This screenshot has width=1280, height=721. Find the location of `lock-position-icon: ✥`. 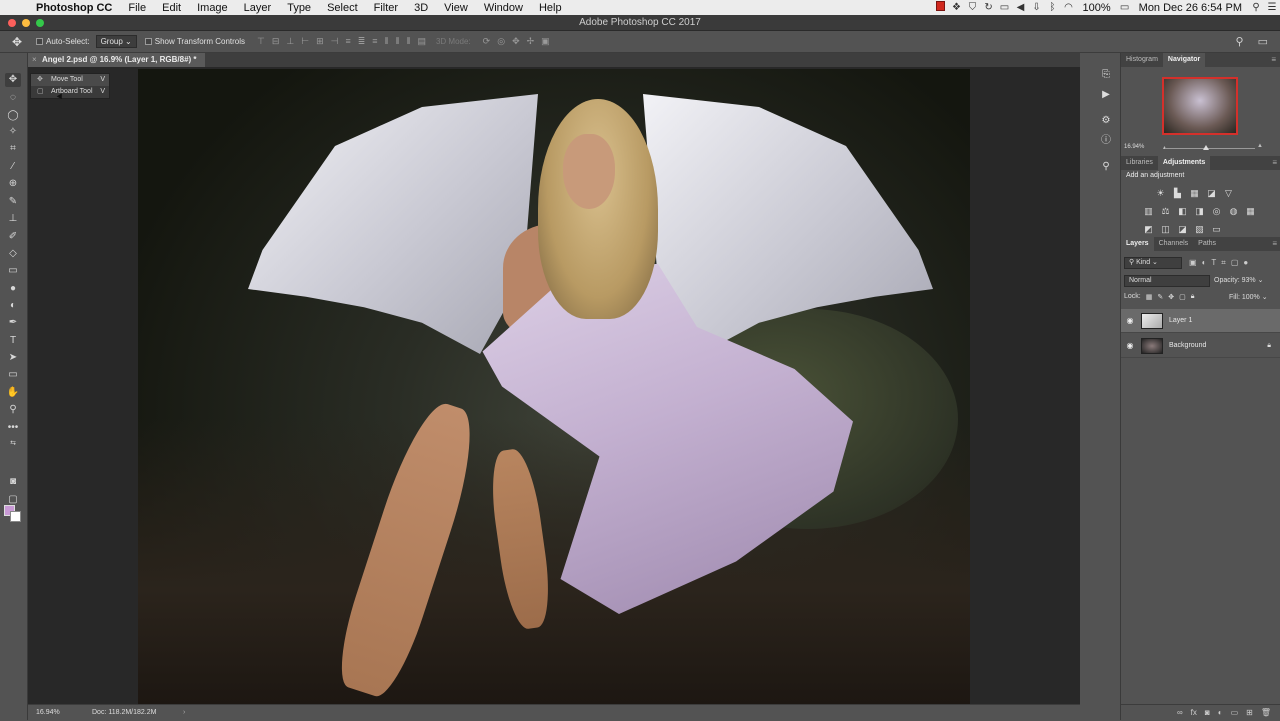

lock-position-icon: ✥ is located at coordinates (1171, 297).